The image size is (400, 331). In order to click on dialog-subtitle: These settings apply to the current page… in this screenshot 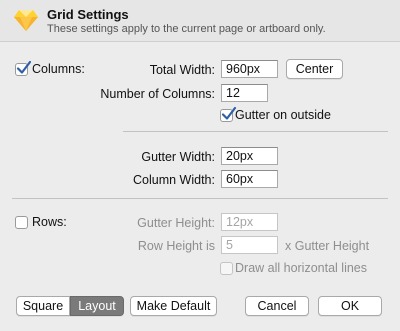, I will do `click(186, 29)`.